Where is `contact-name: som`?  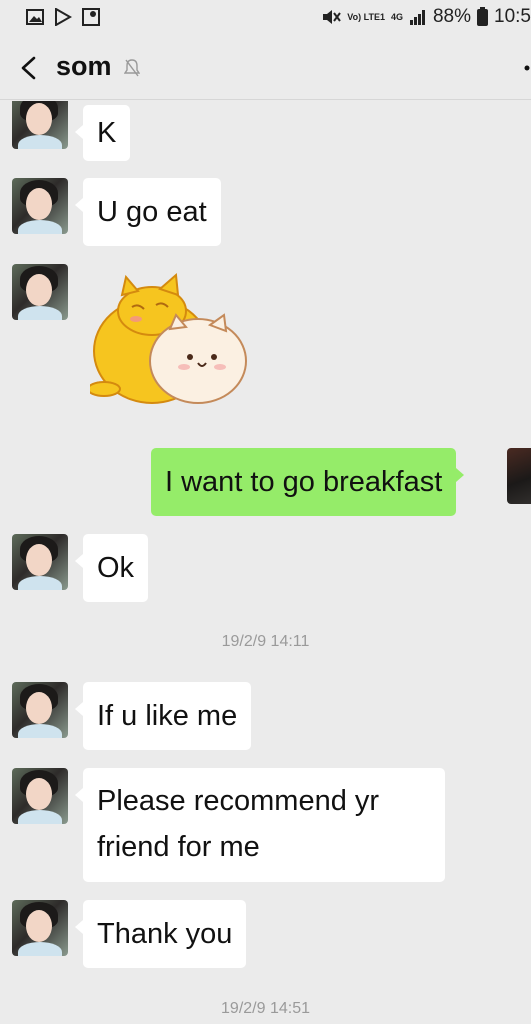 contact-name: som is located at coordinates (84, 66).